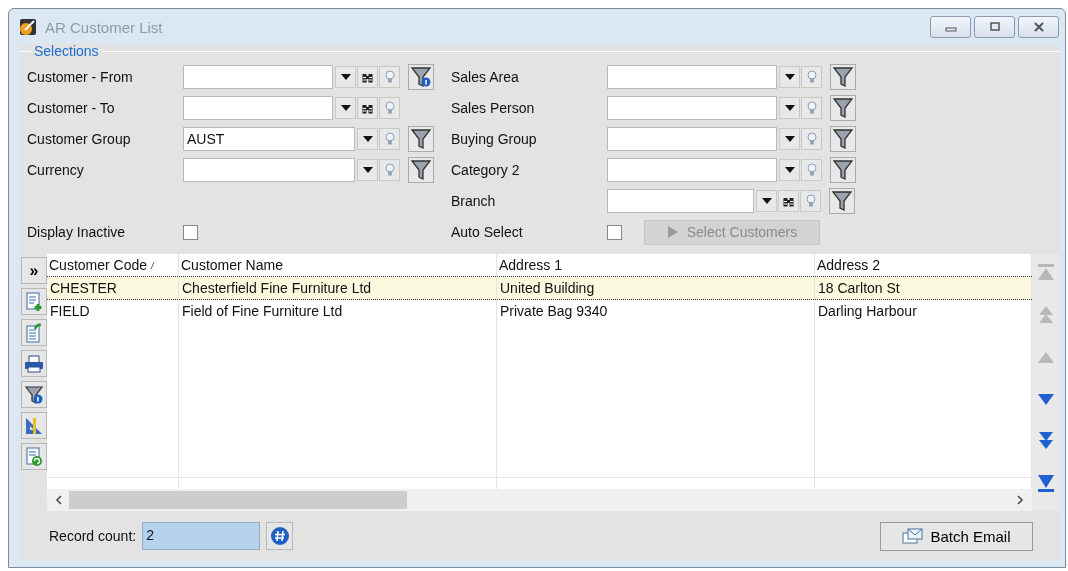 This screenshot has width=1068, height=571. I want to click on scroll-right-icon, so click(1020, 500).